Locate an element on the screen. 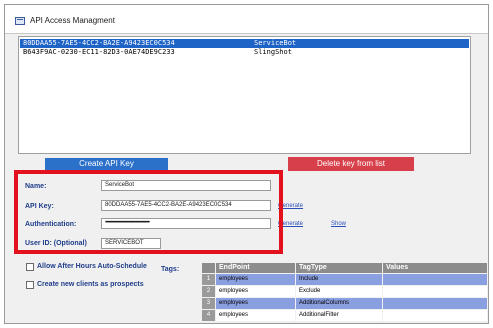  new-clients-label: Create new clients as prospects is located at coordinates (90, 284).